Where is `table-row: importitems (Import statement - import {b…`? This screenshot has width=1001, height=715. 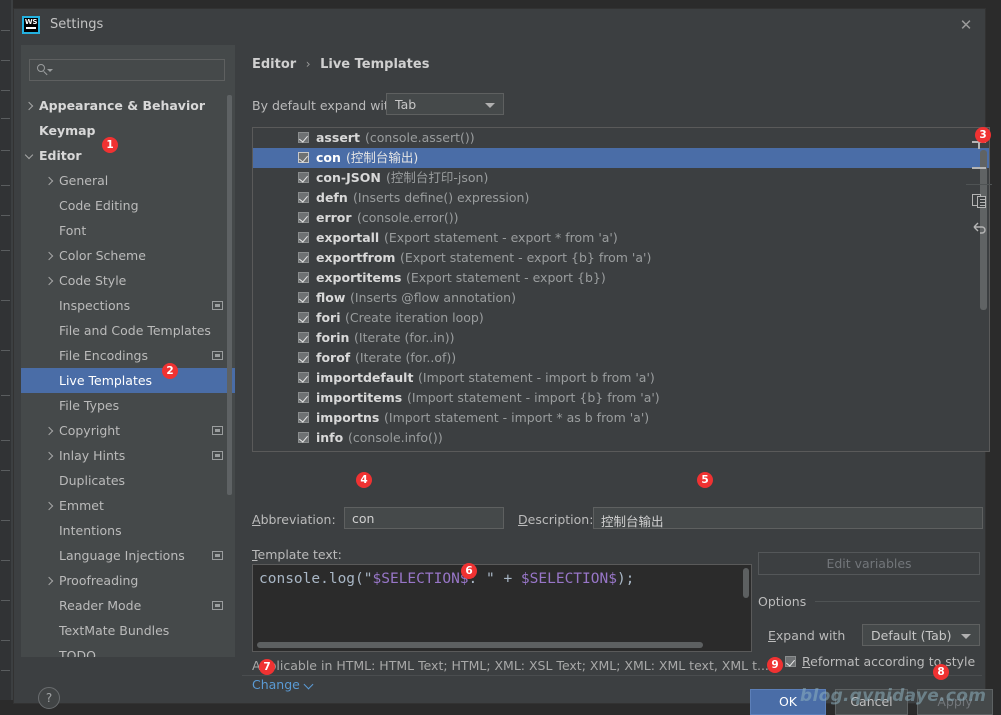 table-row: importitems (Import statement - import {b… is located at coordinates (621, 398).